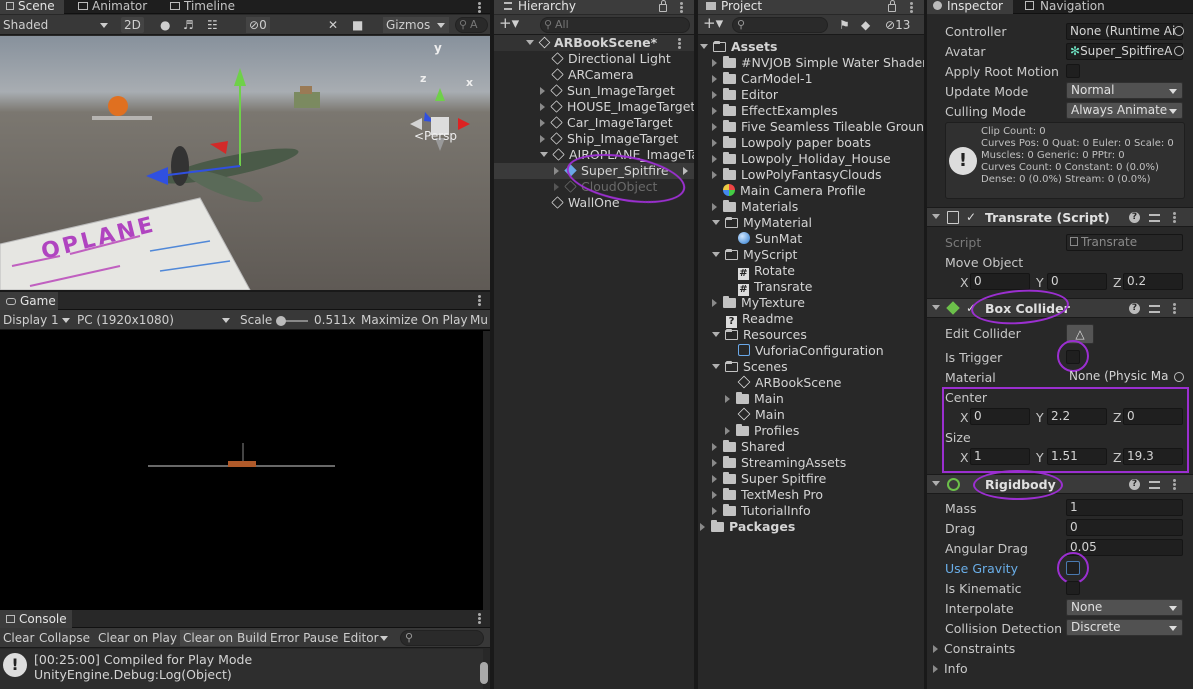  What do you see at coordinates (617, 107) in the screenshot?
I see `list-item: HOUSE_ImageTarget` at bounding box center [617, 107].